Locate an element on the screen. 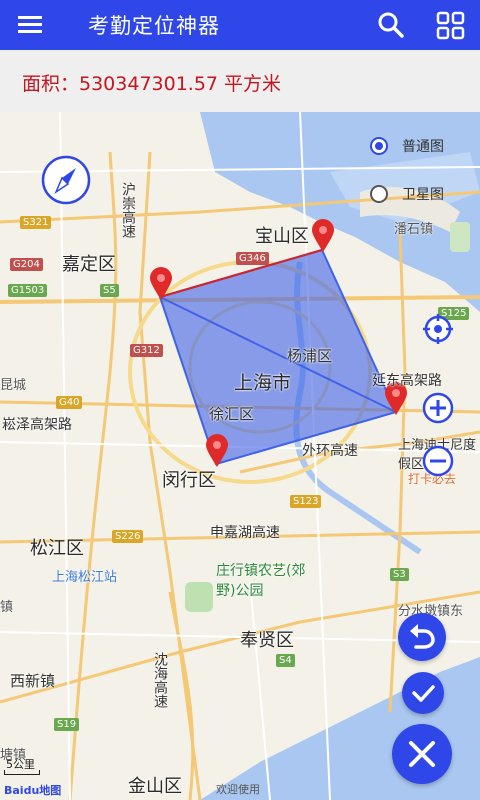 Image resolution: width=480 pixels, height=800 pixels. locate-icon is located at coordinates (438, 329).